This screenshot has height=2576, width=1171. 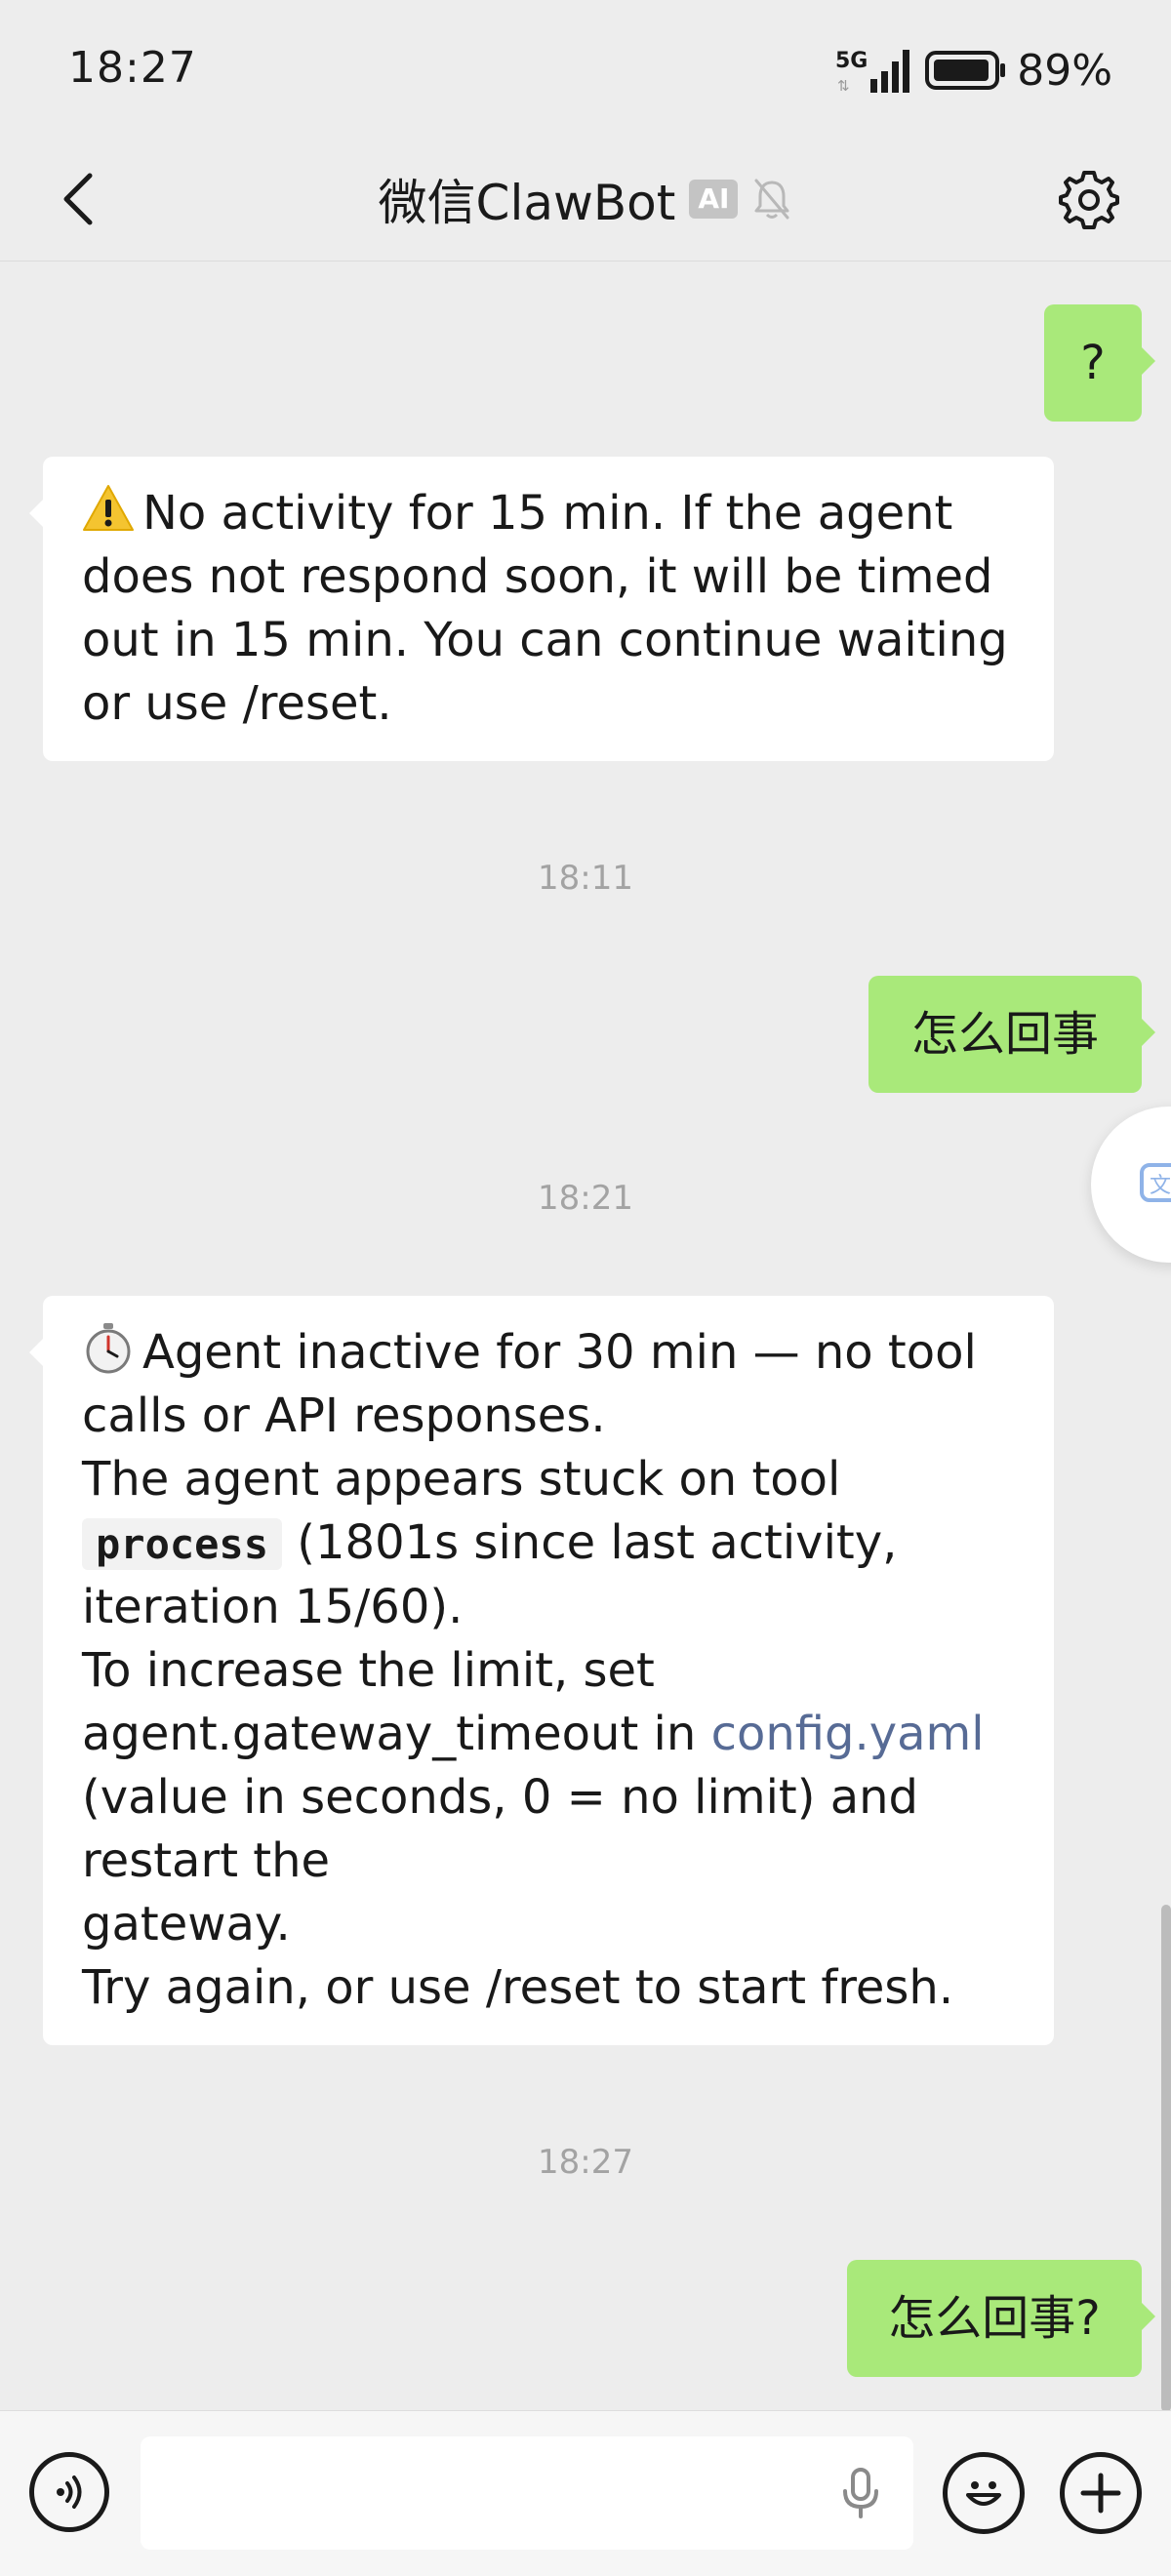 I want to click on message-text: ?, so click(x=1093, y=362).